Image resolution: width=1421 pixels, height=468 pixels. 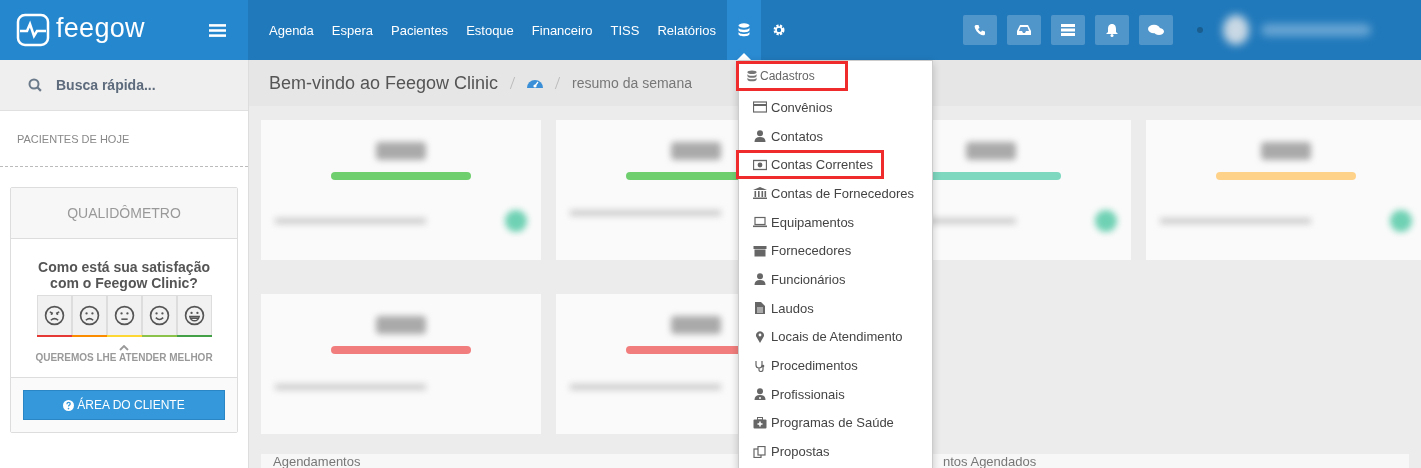 What do you see at coordinates (778, 30) in the screenshot?
I see `settings-icon` at bounding box center [778, 30].